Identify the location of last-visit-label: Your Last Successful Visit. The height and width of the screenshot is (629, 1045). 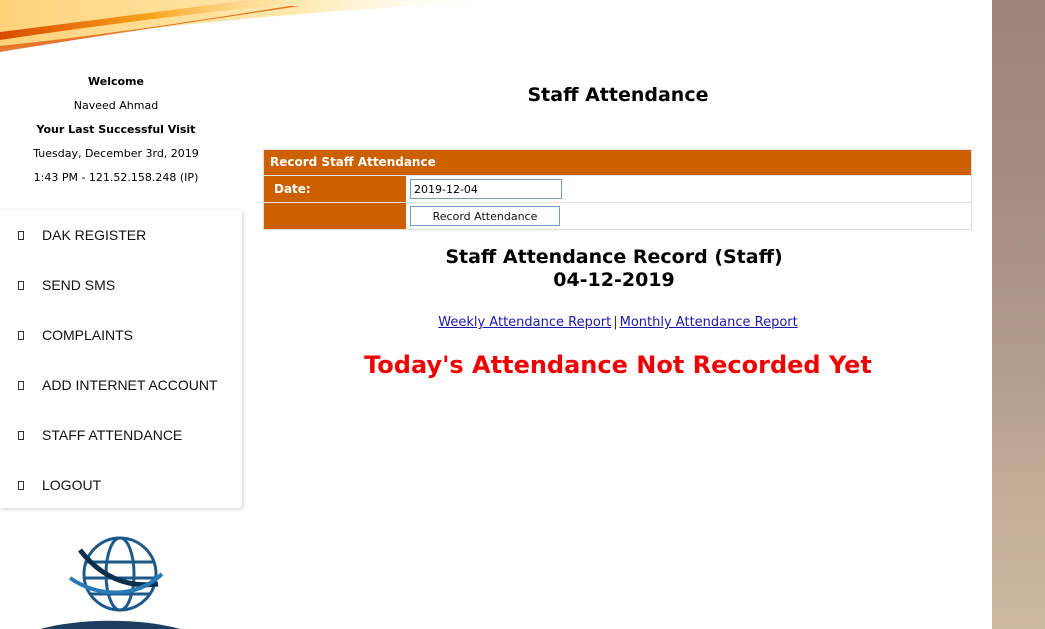
(116, 129).